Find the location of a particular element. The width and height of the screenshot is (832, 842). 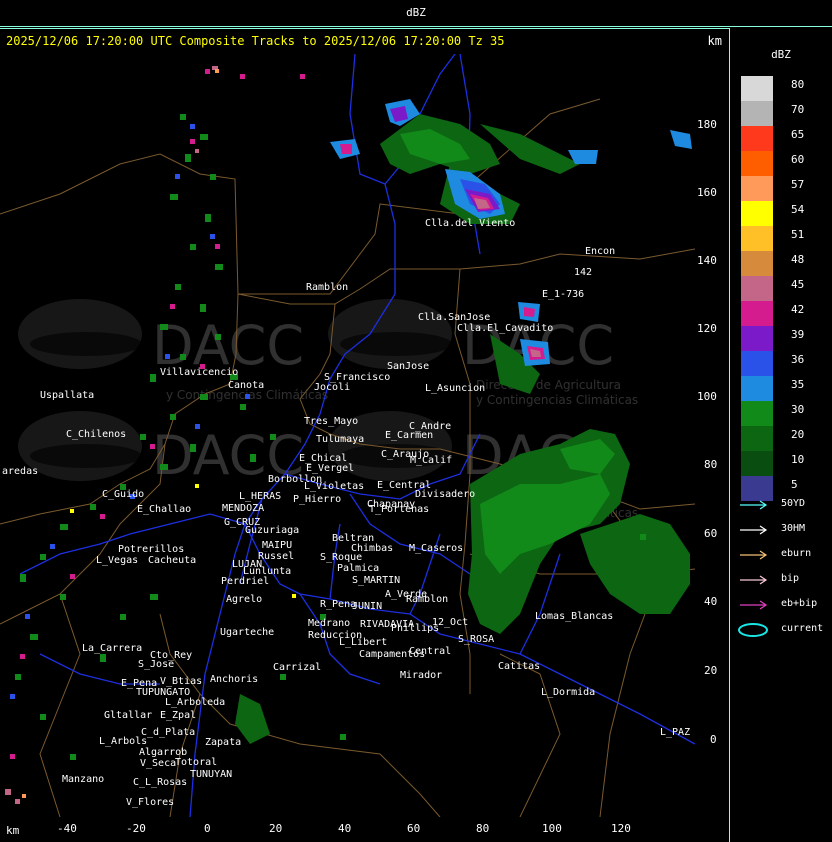

place-label: Central is located at coordinates (430, 651).